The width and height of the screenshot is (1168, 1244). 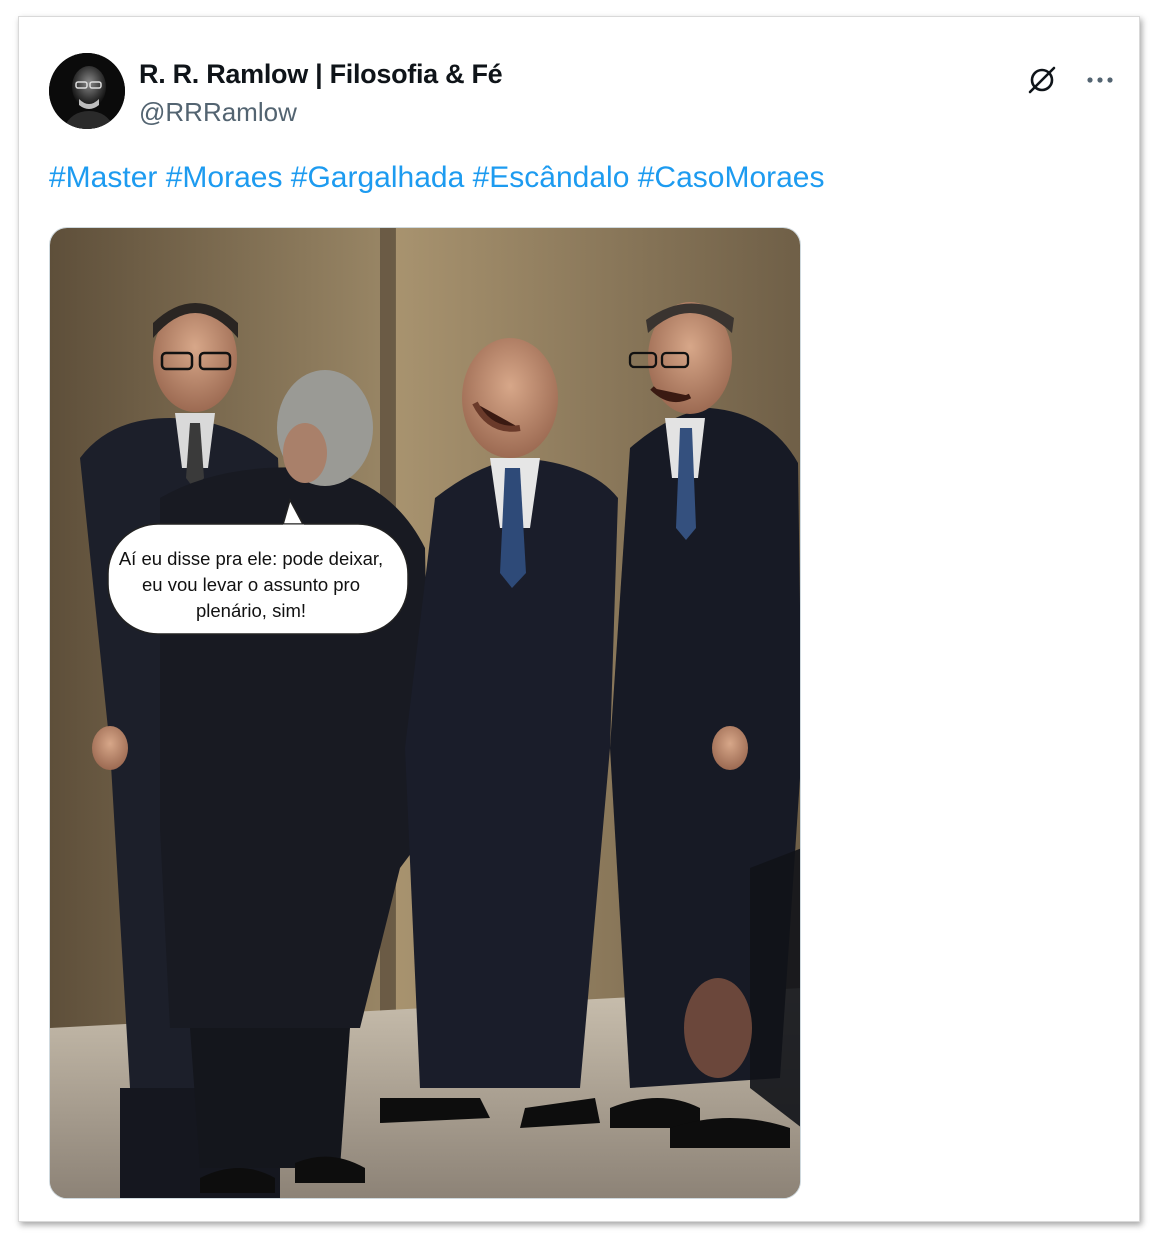 I want to click on avatar-photo, so click(x=87, y=91).